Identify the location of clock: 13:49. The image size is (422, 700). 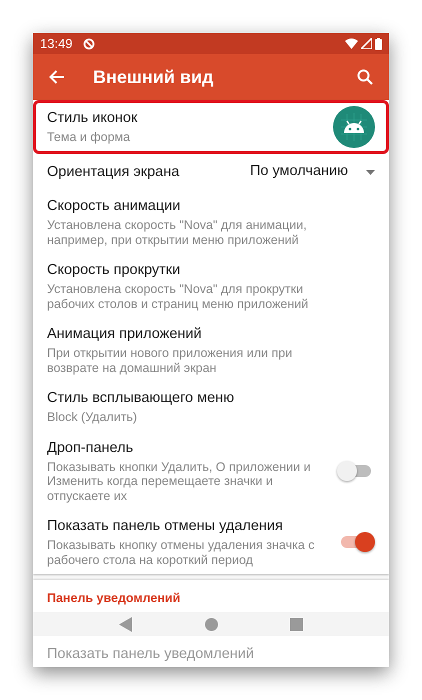
(56, 43).